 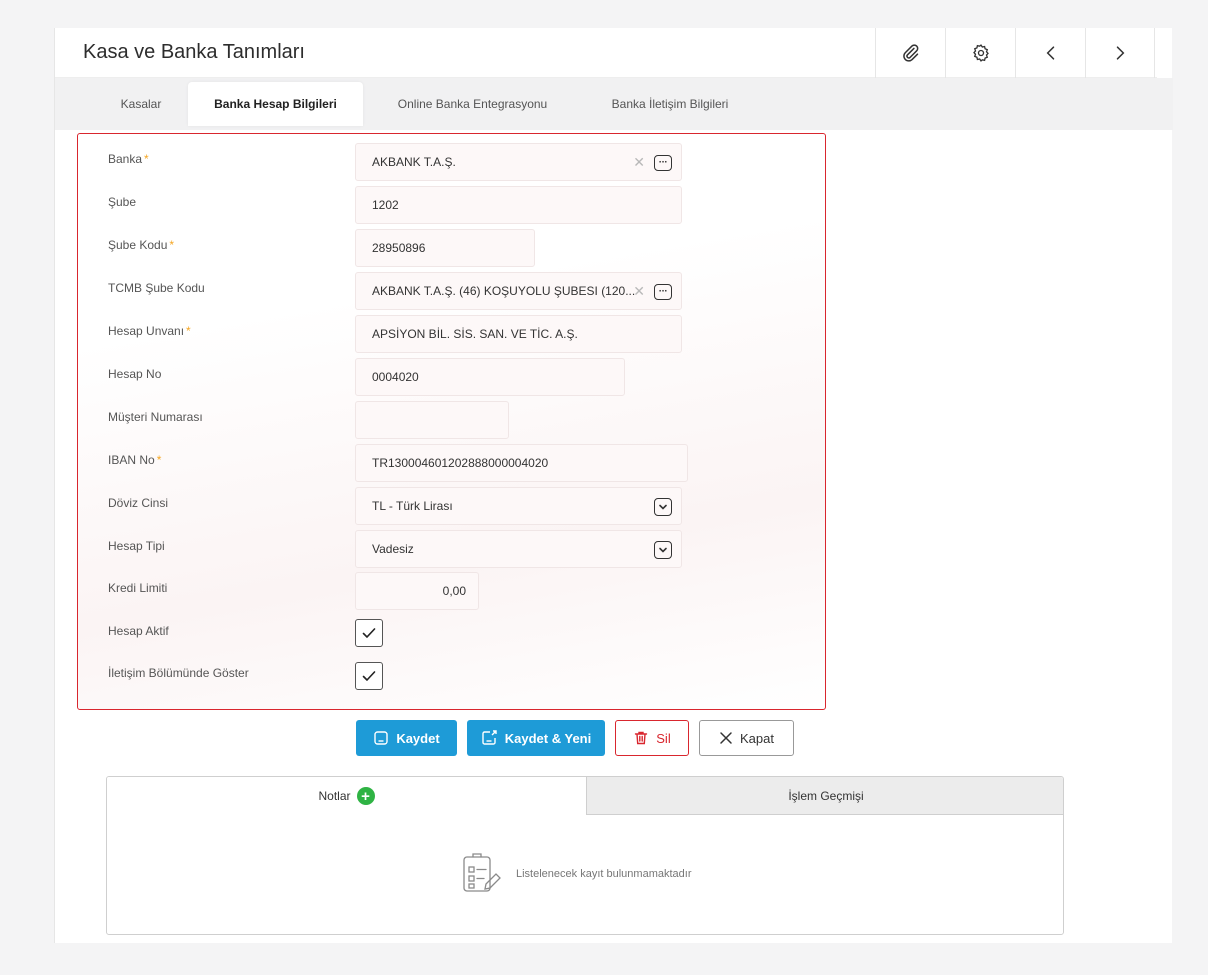 What do you see at coordinates (641, 738) in the screenshot?
I see `trash-icon` at bounding box center [641, 738].